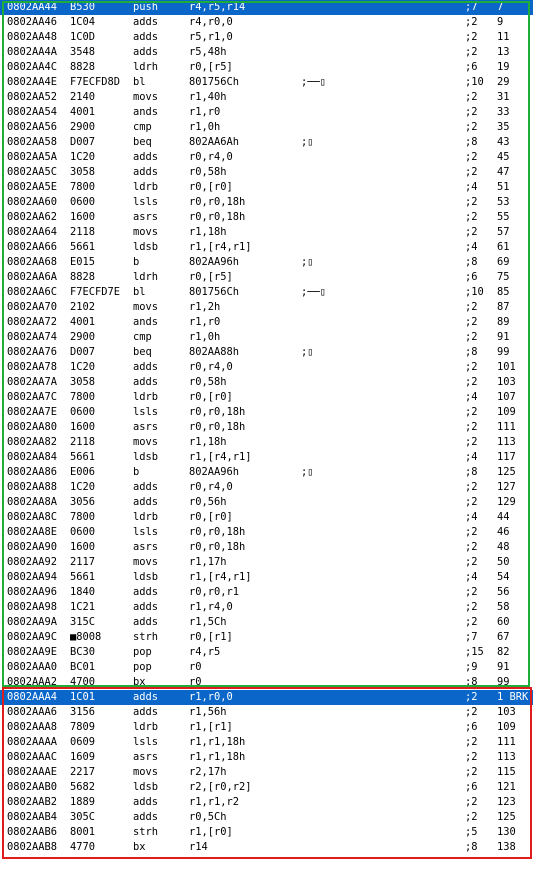  Describe the element at coordinates (266, 562) in the screenshot. I see `disasm-row: 0802AA92 2117 movs r1,17h ;2 50` at that location.